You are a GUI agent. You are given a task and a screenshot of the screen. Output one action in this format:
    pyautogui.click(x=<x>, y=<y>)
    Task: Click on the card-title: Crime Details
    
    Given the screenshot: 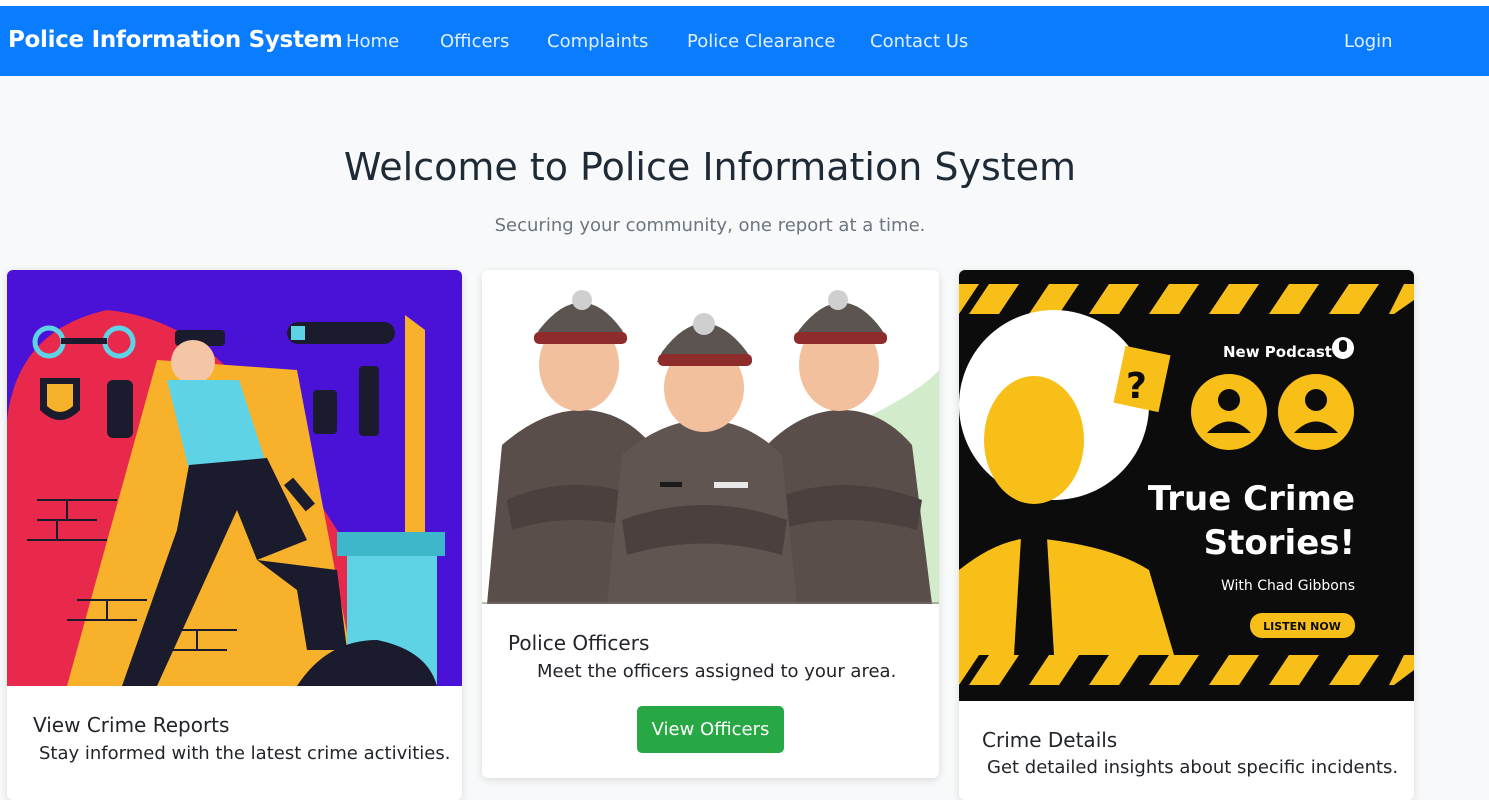 What is the action you would take?
    pyautogui.click(x=1050, y=740)
    